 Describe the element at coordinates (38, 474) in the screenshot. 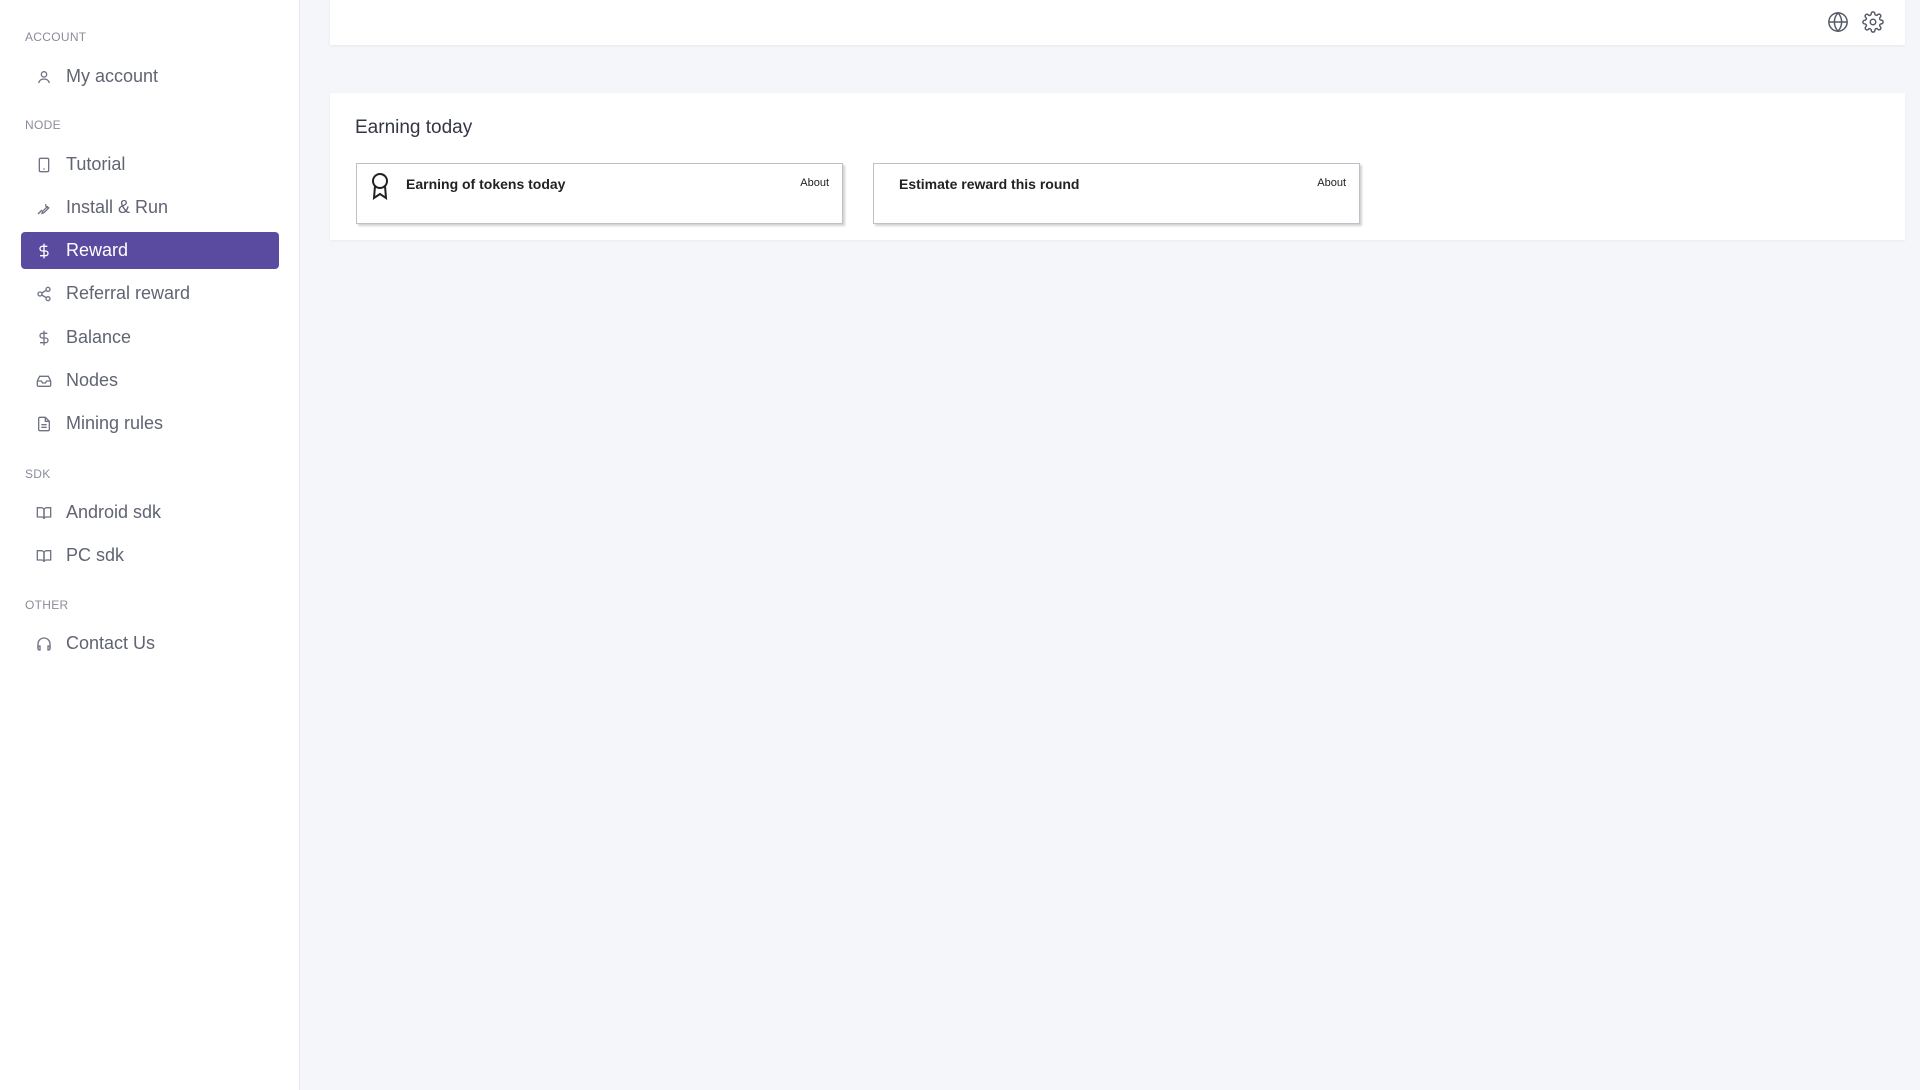

I see `section-label-sdk: SDK` at that location.